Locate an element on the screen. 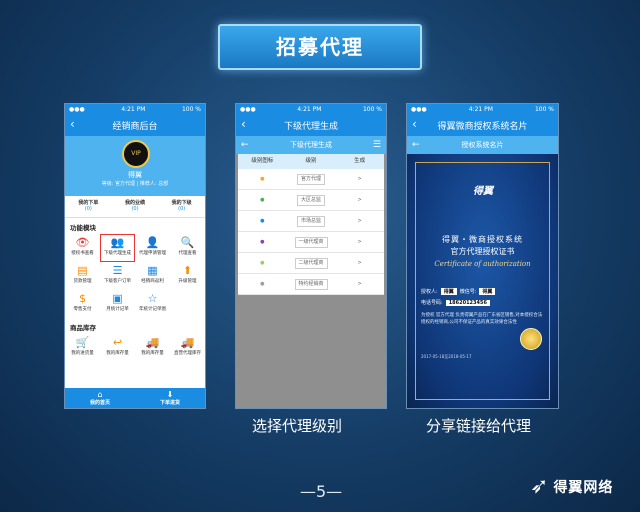 This screenshot has width=640, height=512. level-label: 市场总监 is located at coordinates (311, 221).